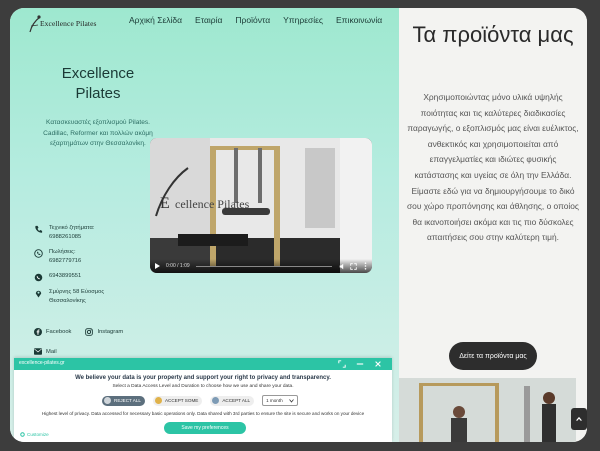  I want to click on accept-all-label: ACCEPT ALL, so click(236, 400).